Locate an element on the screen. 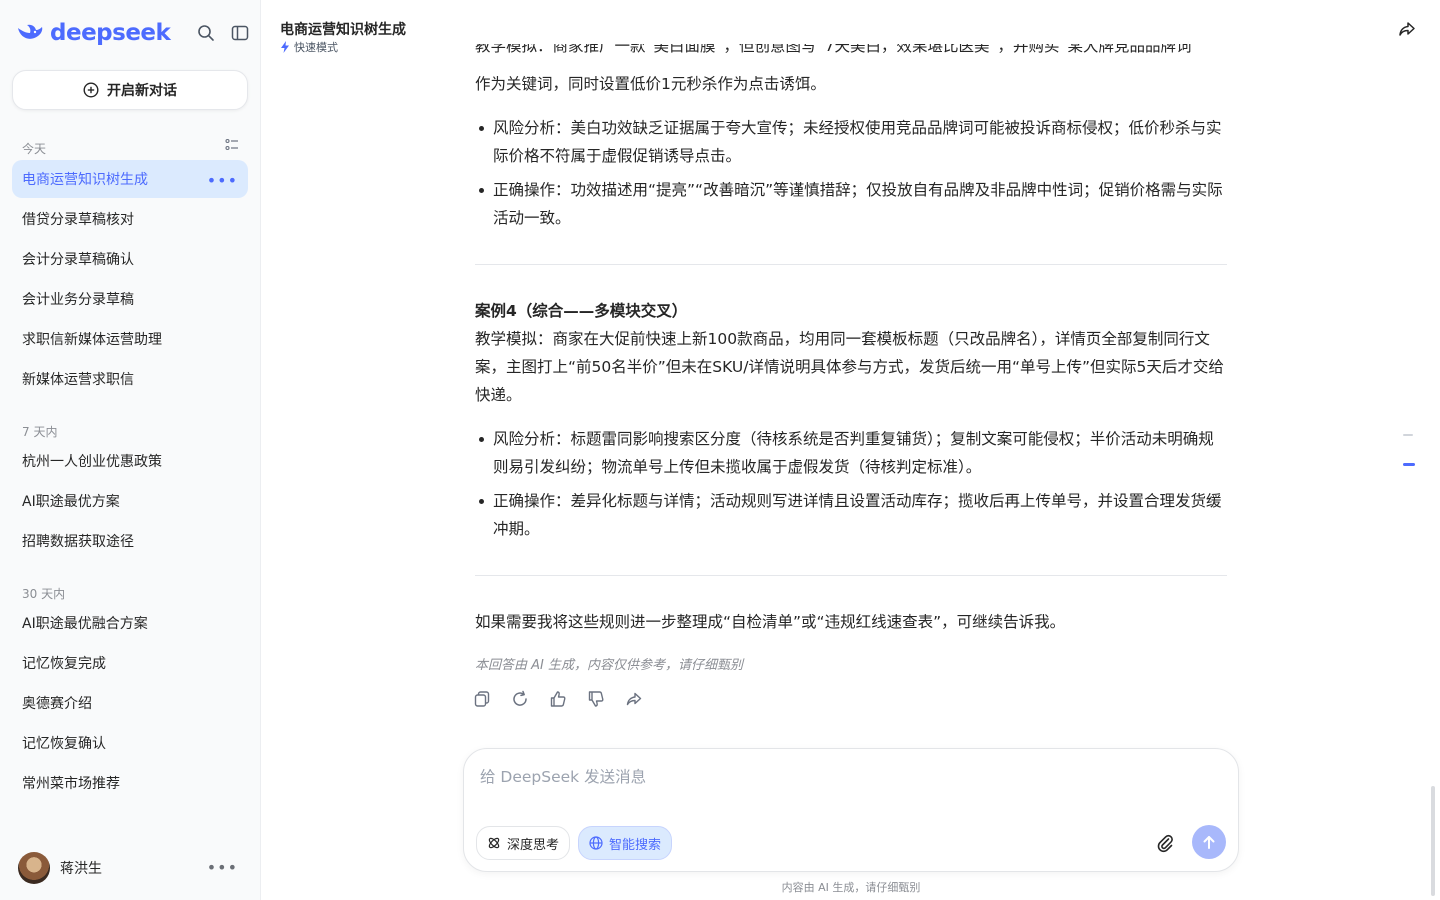 The image size is (1440, 900). sidebar-item-label: 杭州一人创业优惠政策 is located at coordinates (92, 462).